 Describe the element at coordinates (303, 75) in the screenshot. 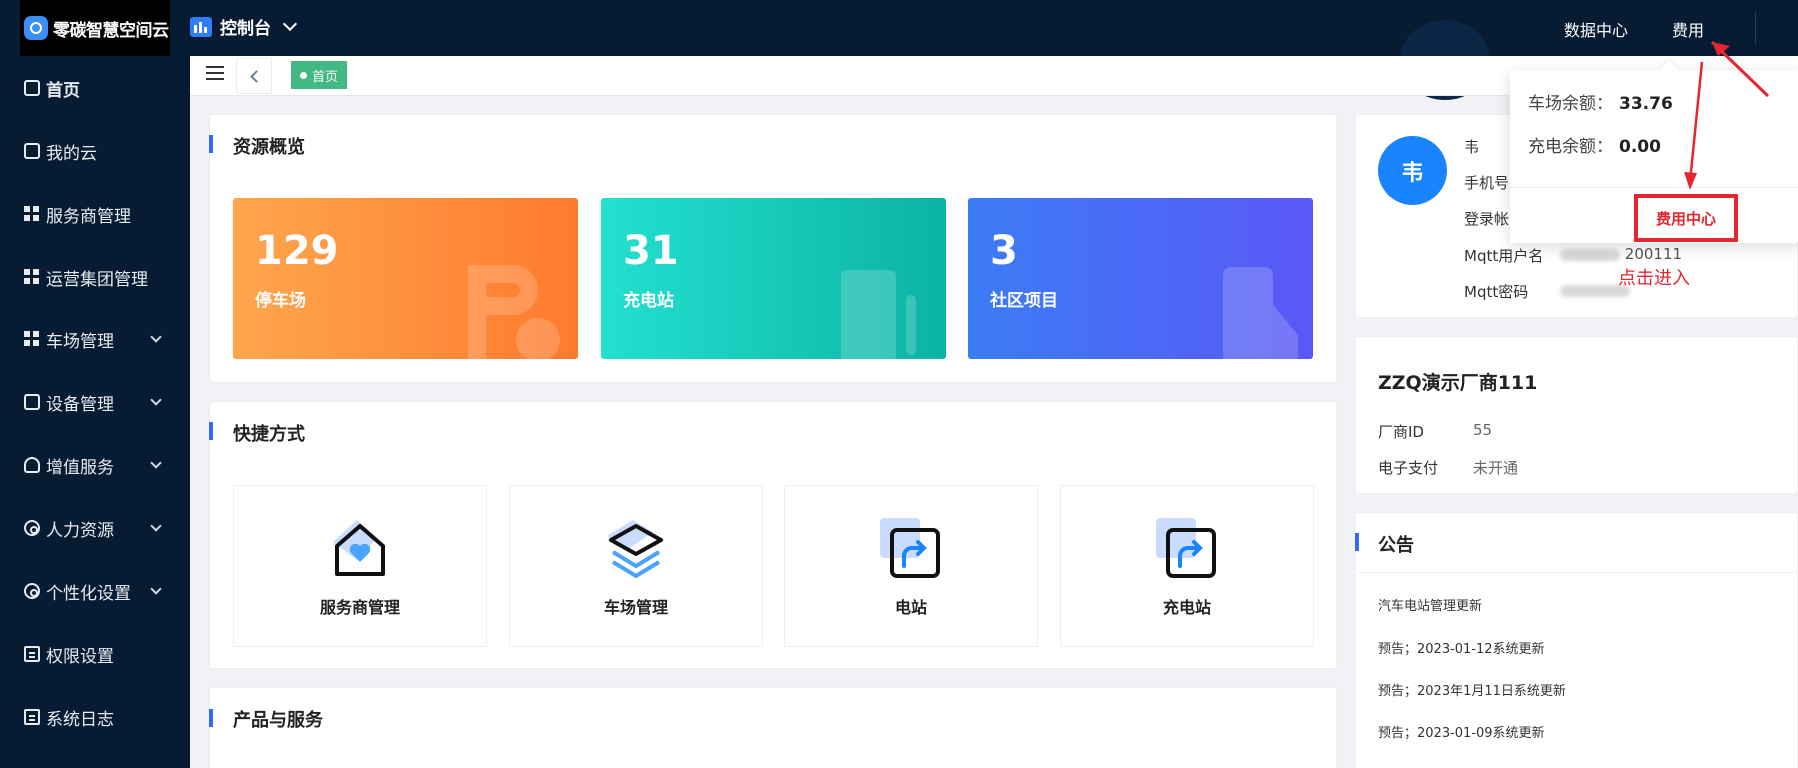

I see `active-dot-icon` at that location.